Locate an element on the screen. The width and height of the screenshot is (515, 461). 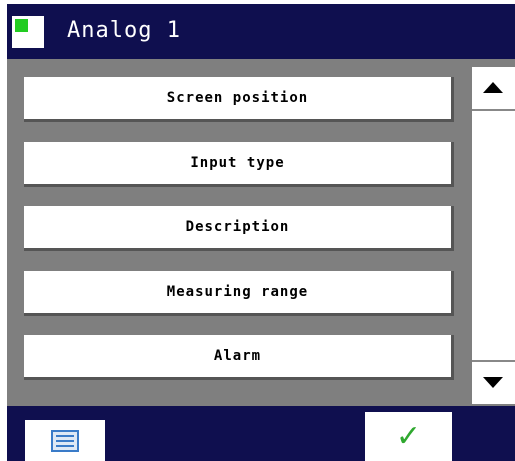
ok-button: ✓ is located at coordinates (408, 436).